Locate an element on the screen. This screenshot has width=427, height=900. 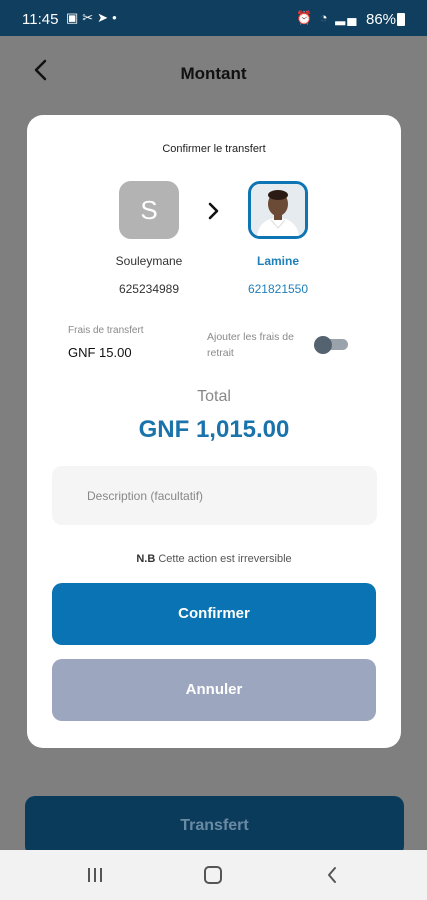
nav-back-icon is located at coordinates (332, 875).